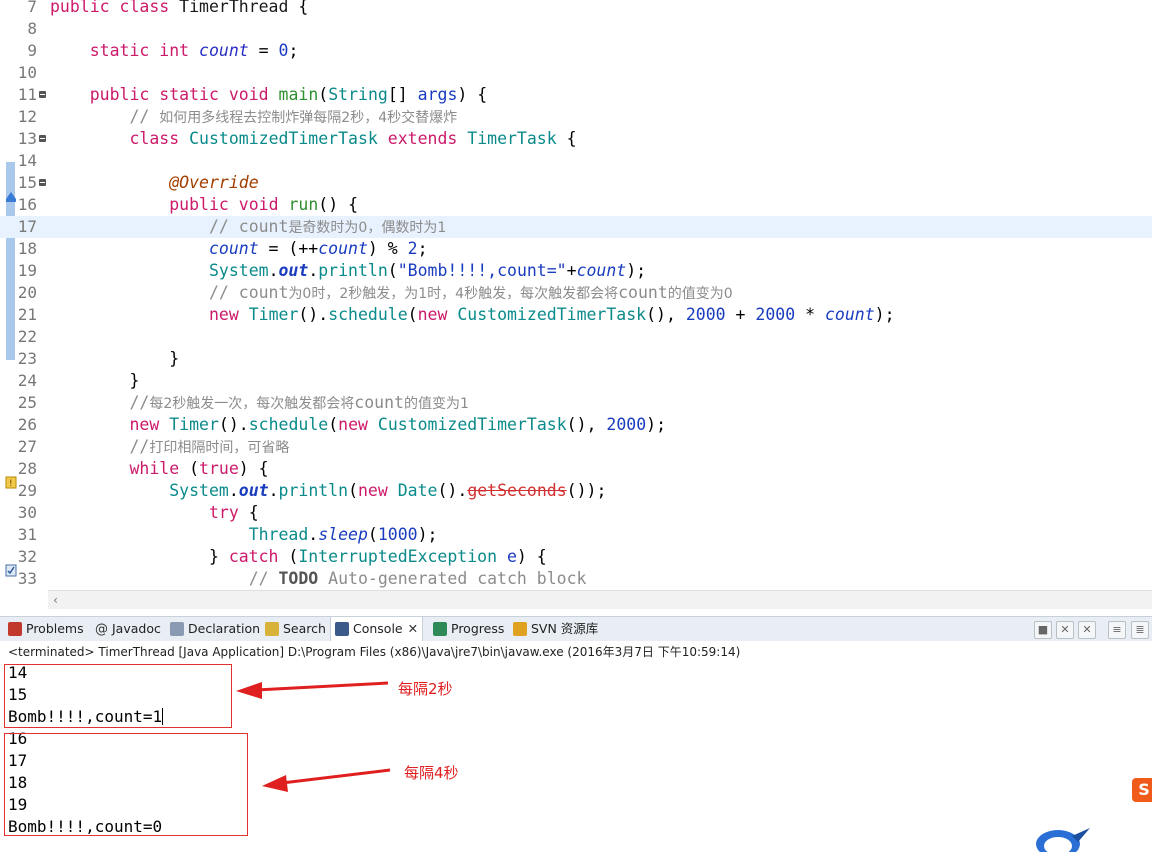  I want to click on code-line: 28 while (true) {, so click(576, 469).